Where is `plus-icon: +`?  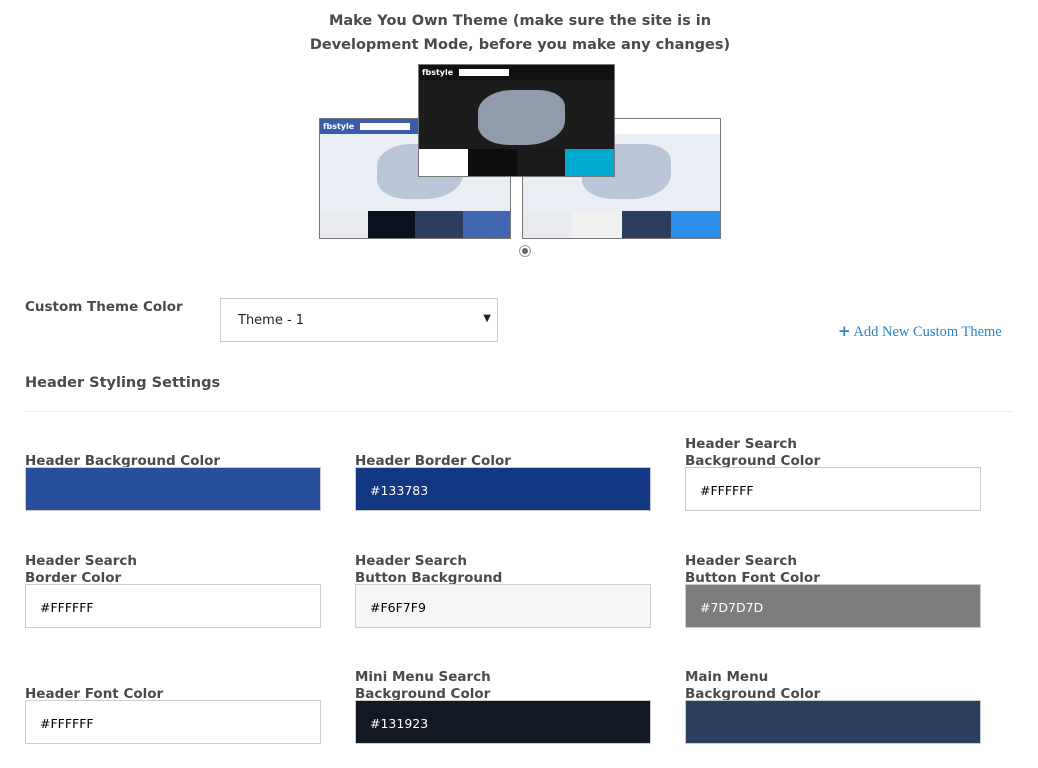
plus-icon: + is located at coordinates (844, 331).